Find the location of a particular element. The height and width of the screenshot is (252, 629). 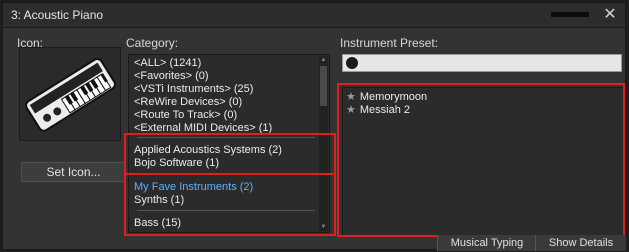

show-details-button: Show Details is located at coordinates (580, 243).